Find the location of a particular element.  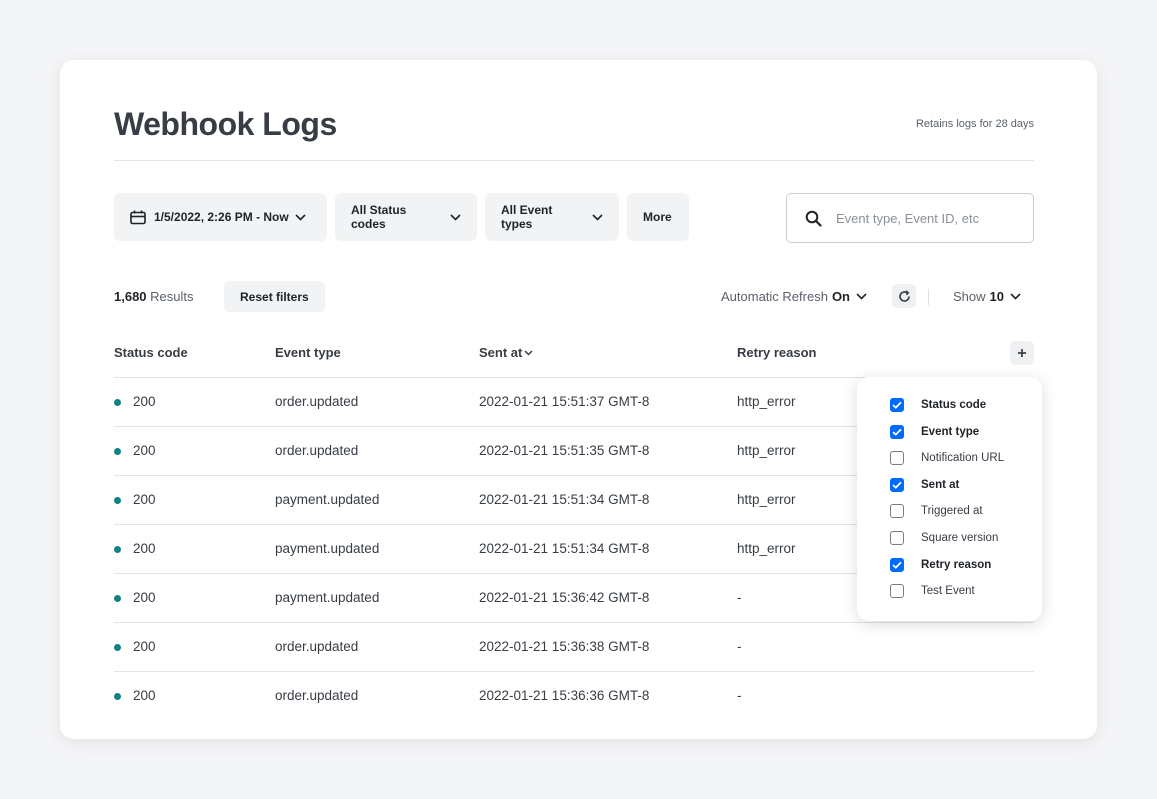

auto-refresh-label: Automatic Refresh is located at coordinates (774, 296).